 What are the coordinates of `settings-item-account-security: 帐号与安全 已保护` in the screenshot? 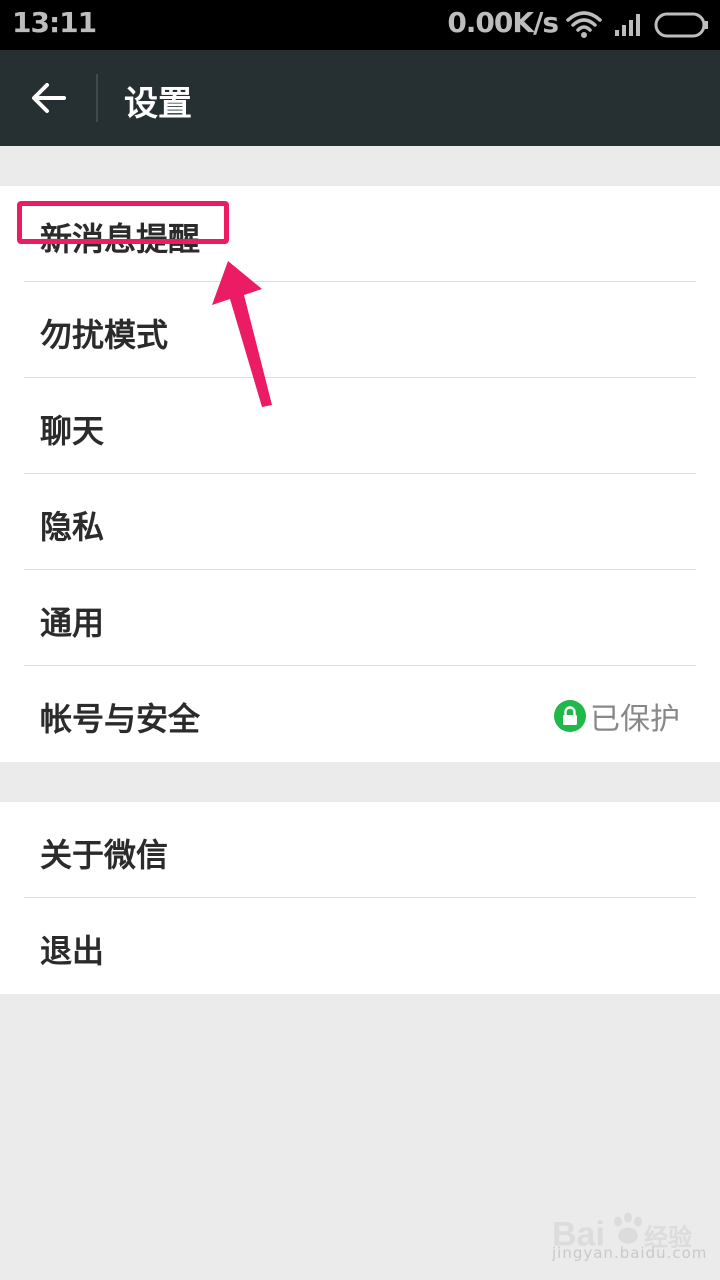 It's located at (360, 714).